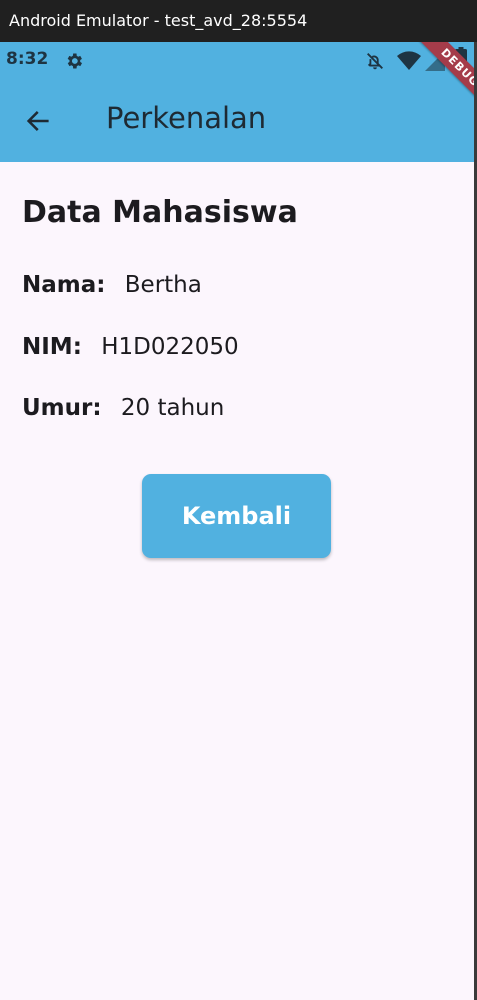  I want to click on app-bar: Perkenalan, so click(237, 120).